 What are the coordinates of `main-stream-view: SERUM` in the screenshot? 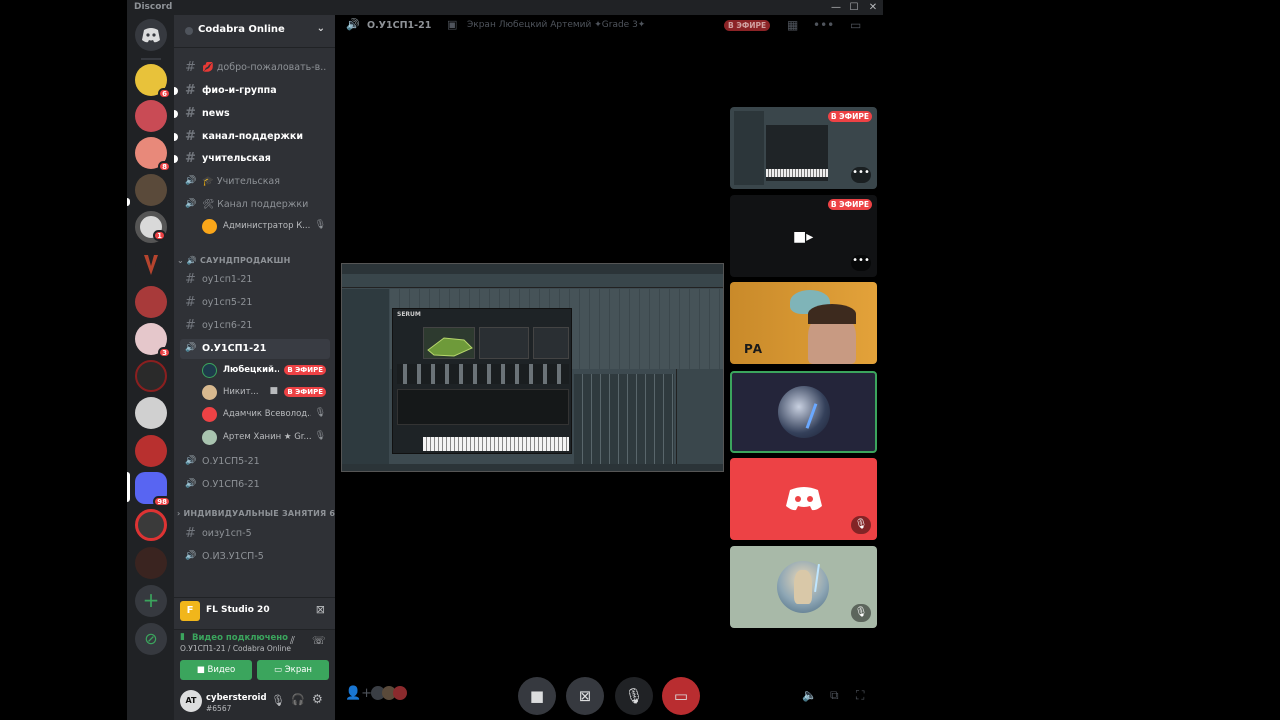 It's located at (532, 367).